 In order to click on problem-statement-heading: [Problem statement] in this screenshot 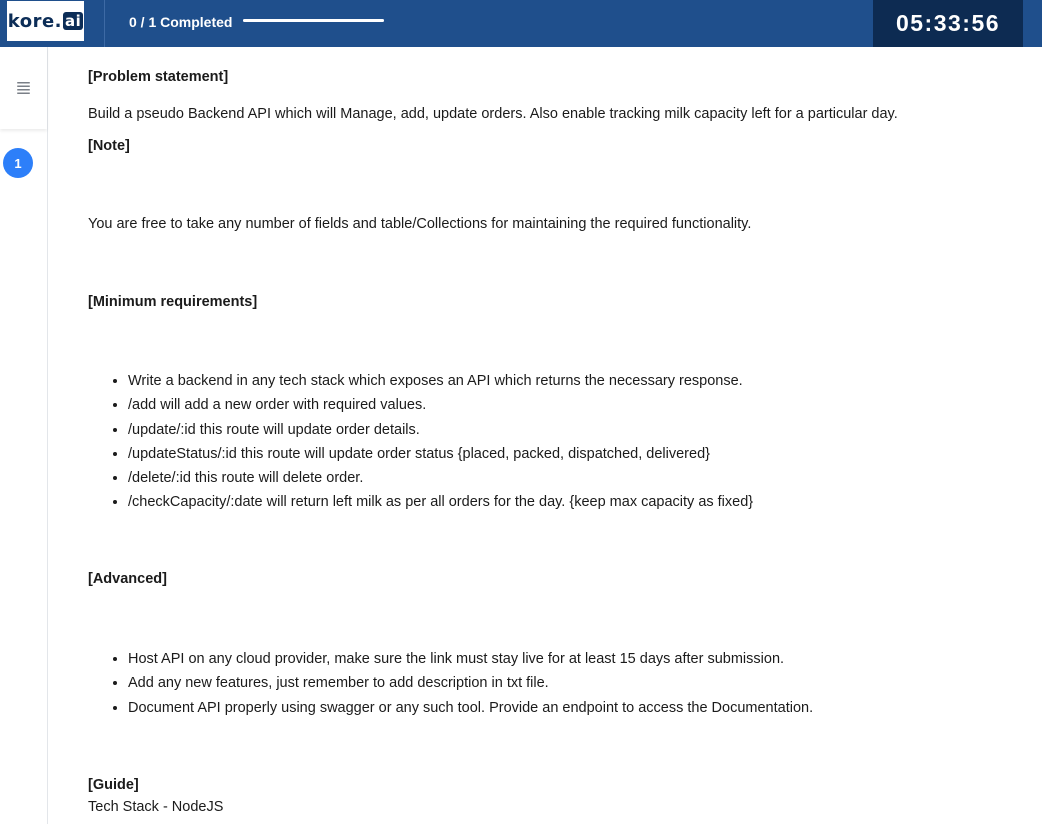, I will do `click(158, 77)`.